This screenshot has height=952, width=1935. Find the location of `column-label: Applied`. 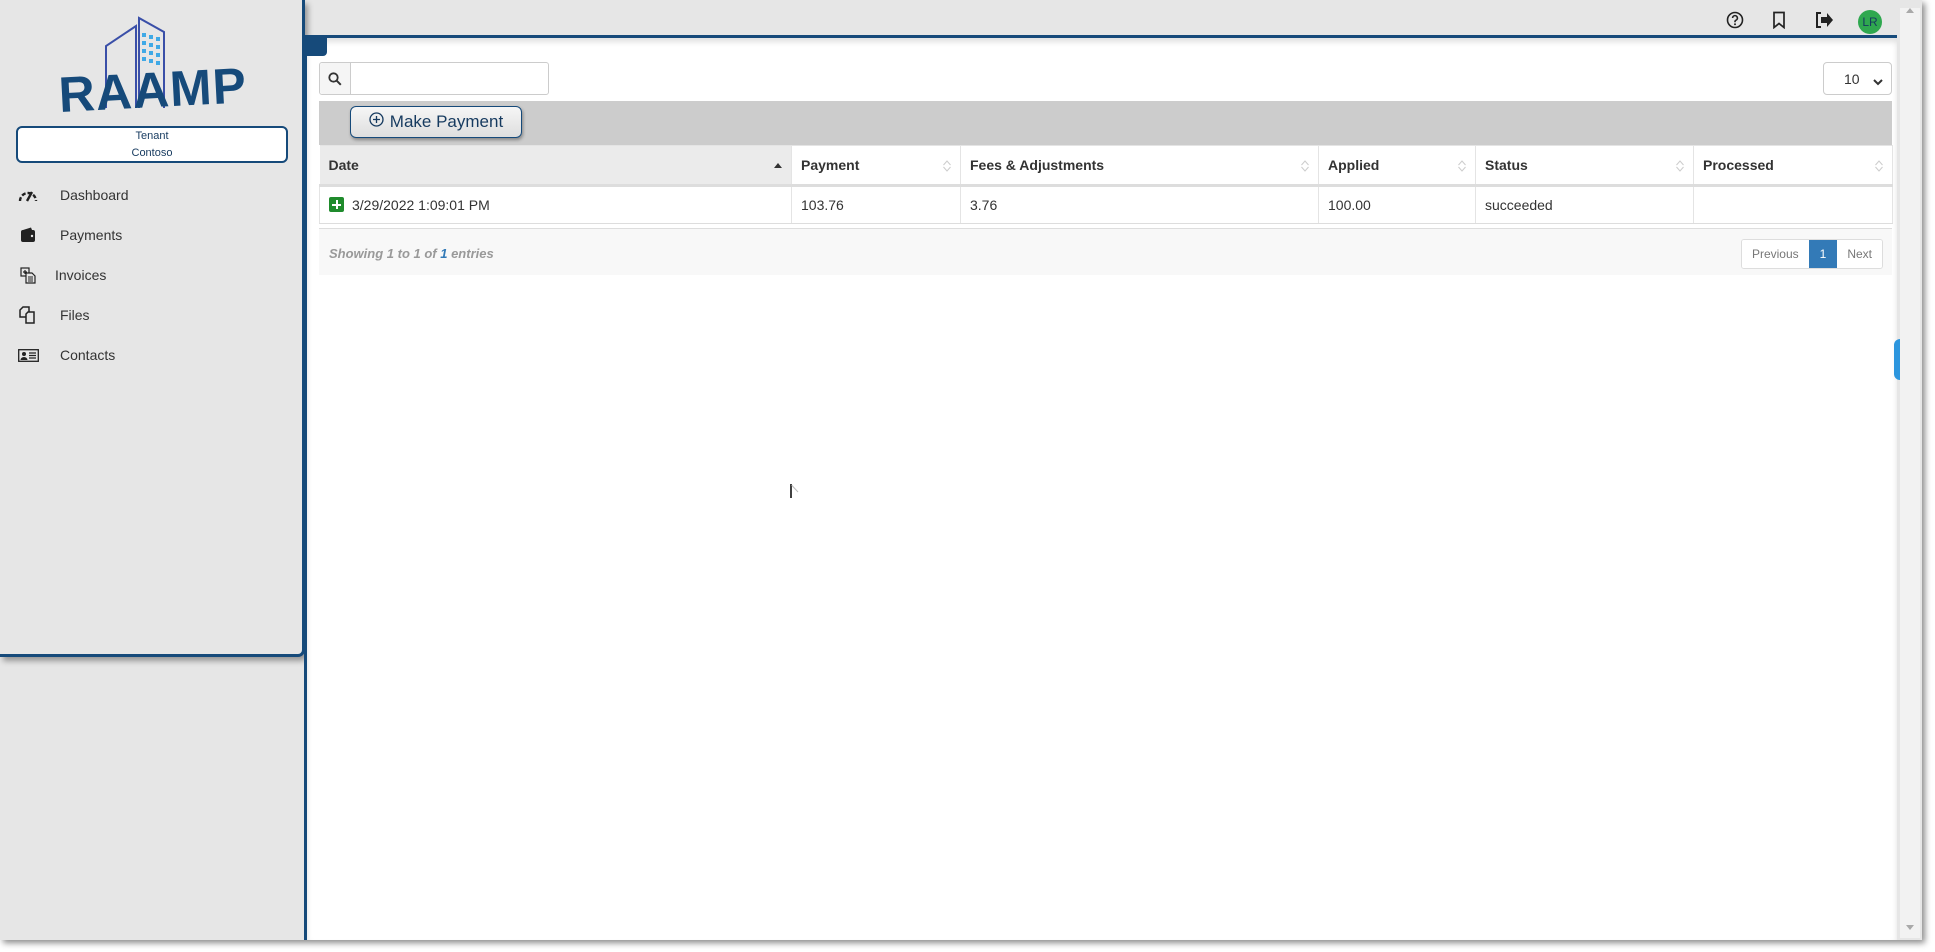

column-label: Applied is located at coordinates (1354, 165).